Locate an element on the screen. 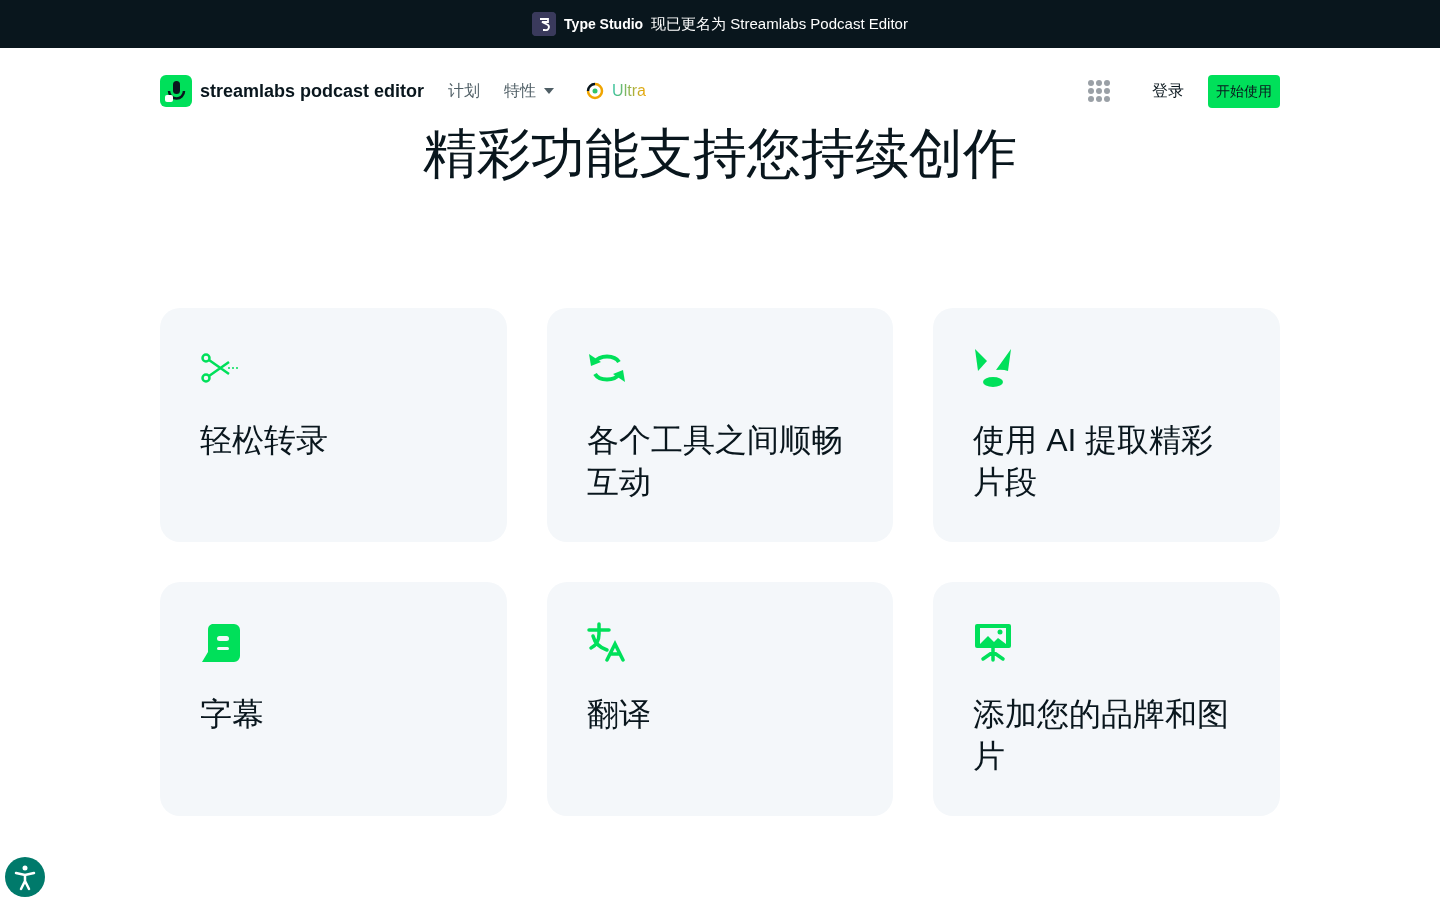  apps-grid-icon is located at coordinates (1099, 91).